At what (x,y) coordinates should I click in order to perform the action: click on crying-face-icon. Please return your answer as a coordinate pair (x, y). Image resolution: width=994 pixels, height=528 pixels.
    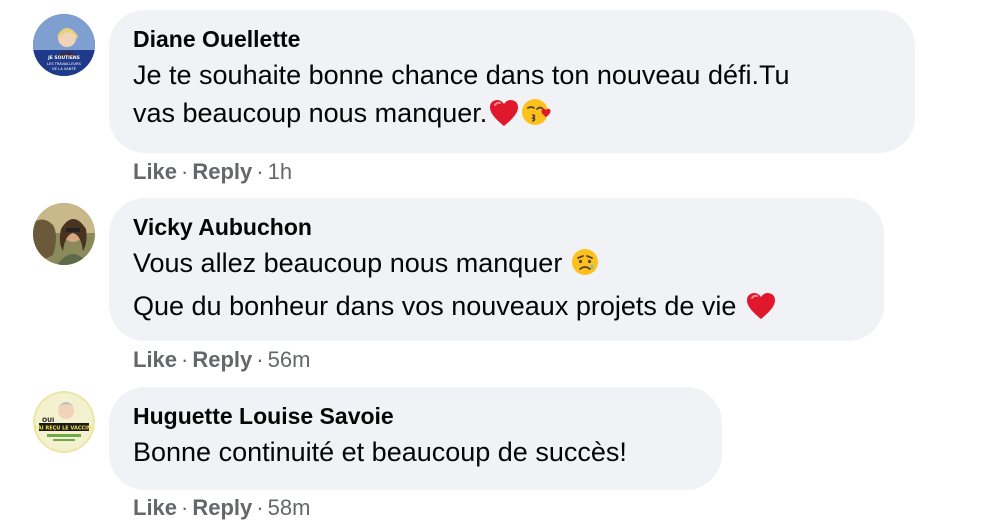
    Looking at the image, I should click on (585, 267).